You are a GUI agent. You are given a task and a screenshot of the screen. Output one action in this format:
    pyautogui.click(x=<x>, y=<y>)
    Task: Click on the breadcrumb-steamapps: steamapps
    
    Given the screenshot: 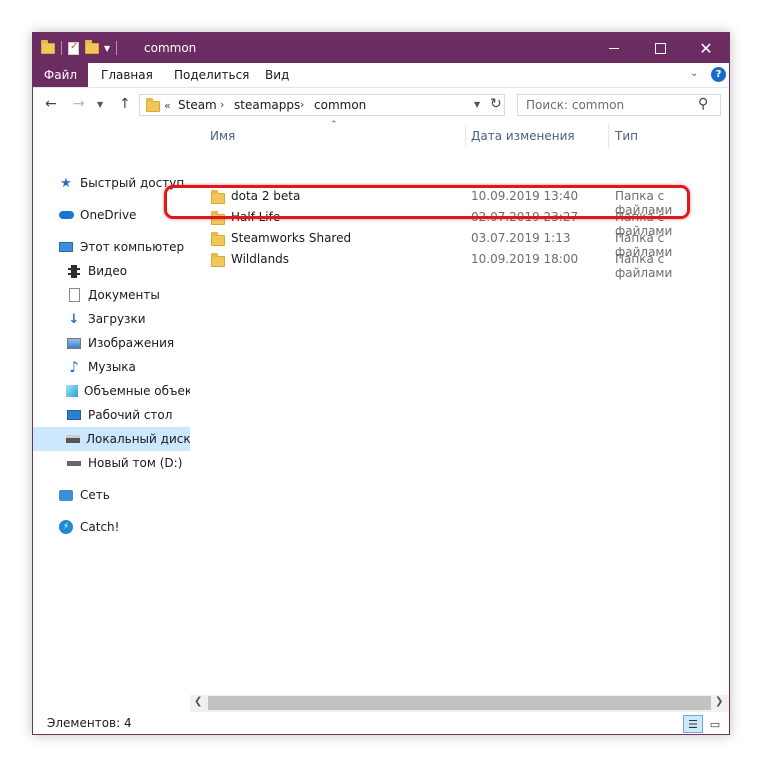 What is the action you would take?
    pyautogui.click(x=267, y=105)
    